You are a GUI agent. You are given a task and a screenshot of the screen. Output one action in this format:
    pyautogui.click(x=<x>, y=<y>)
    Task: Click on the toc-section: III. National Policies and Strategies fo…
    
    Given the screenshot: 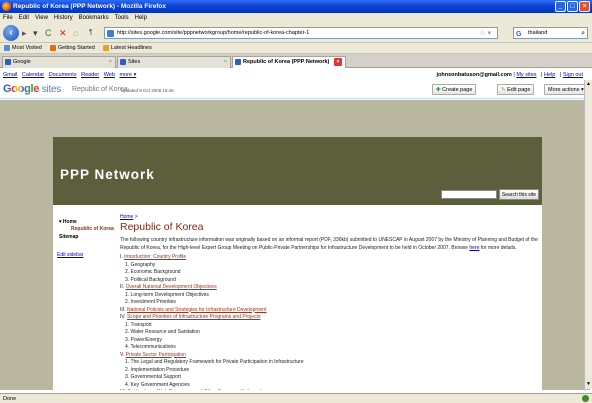 What is the action you would take?
    pyautogui.click(x=329, y=311)
    